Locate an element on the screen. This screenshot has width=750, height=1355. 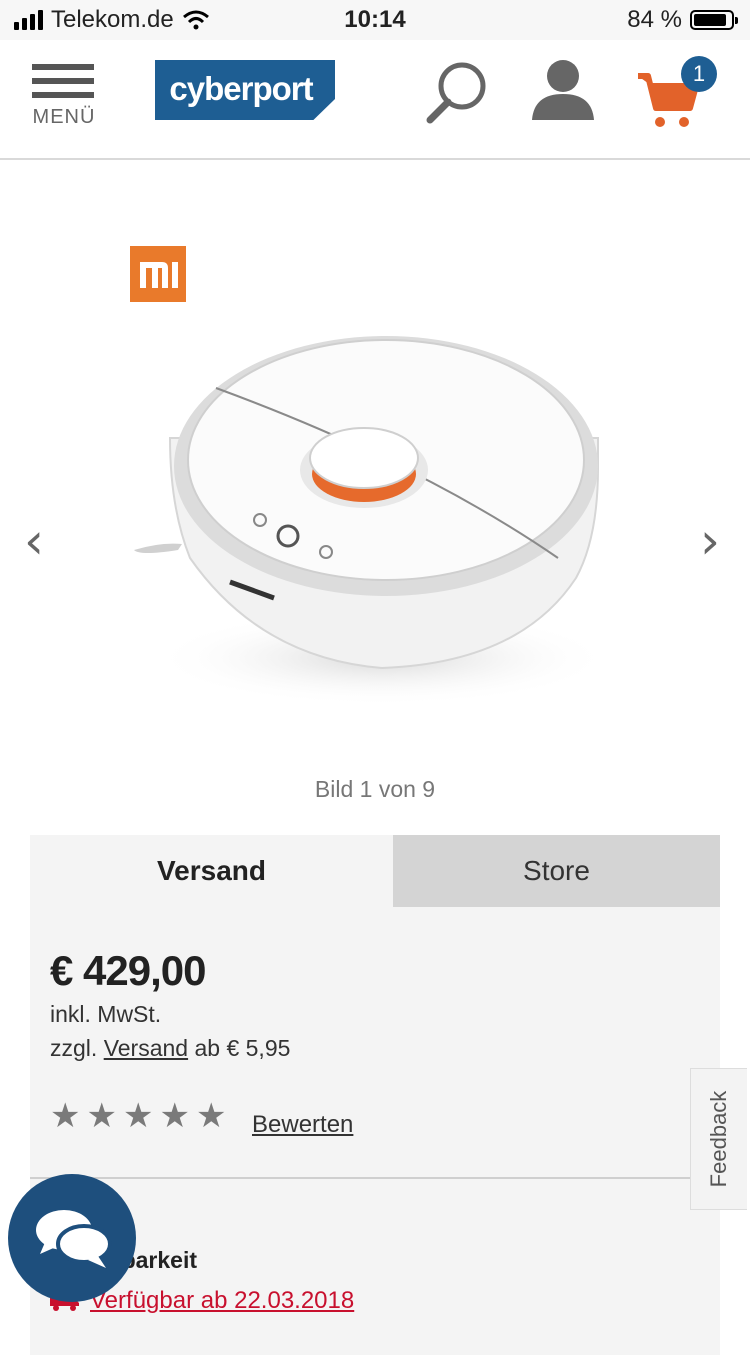
chat-bubbles-icon is located at coordinates (74, 1239).